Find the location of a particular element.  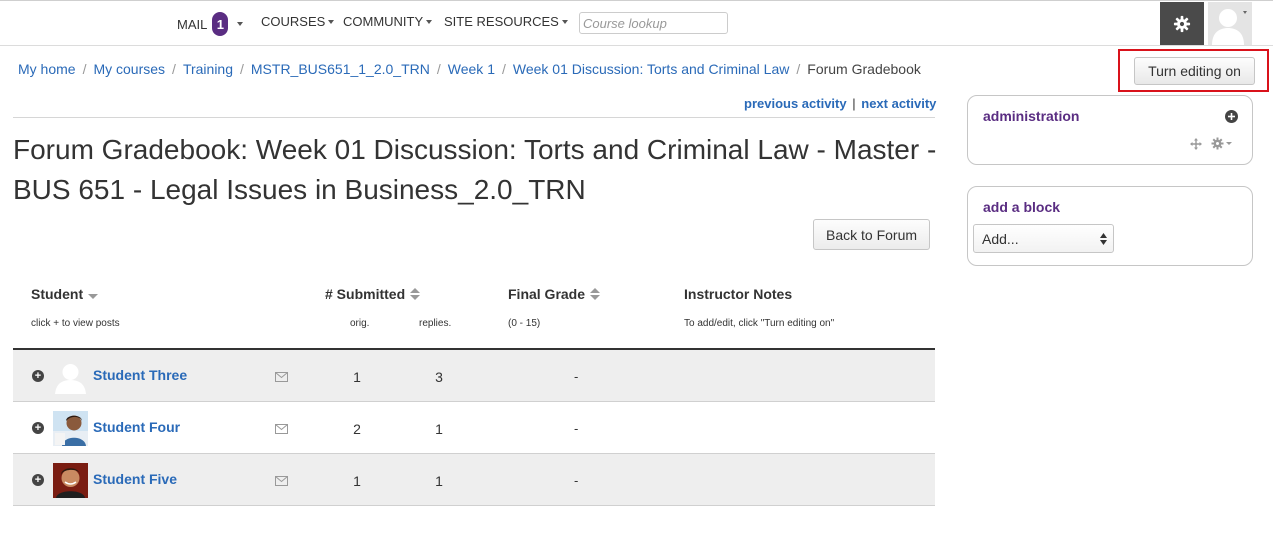

user-menu-button is located at coordinates (1230, 23).